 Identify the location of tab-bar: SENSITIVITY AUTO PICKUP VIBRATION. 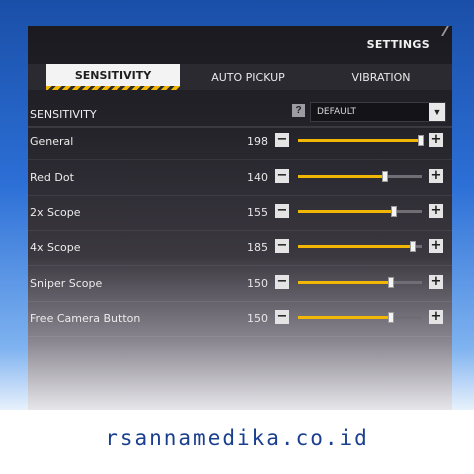
(240, 77).